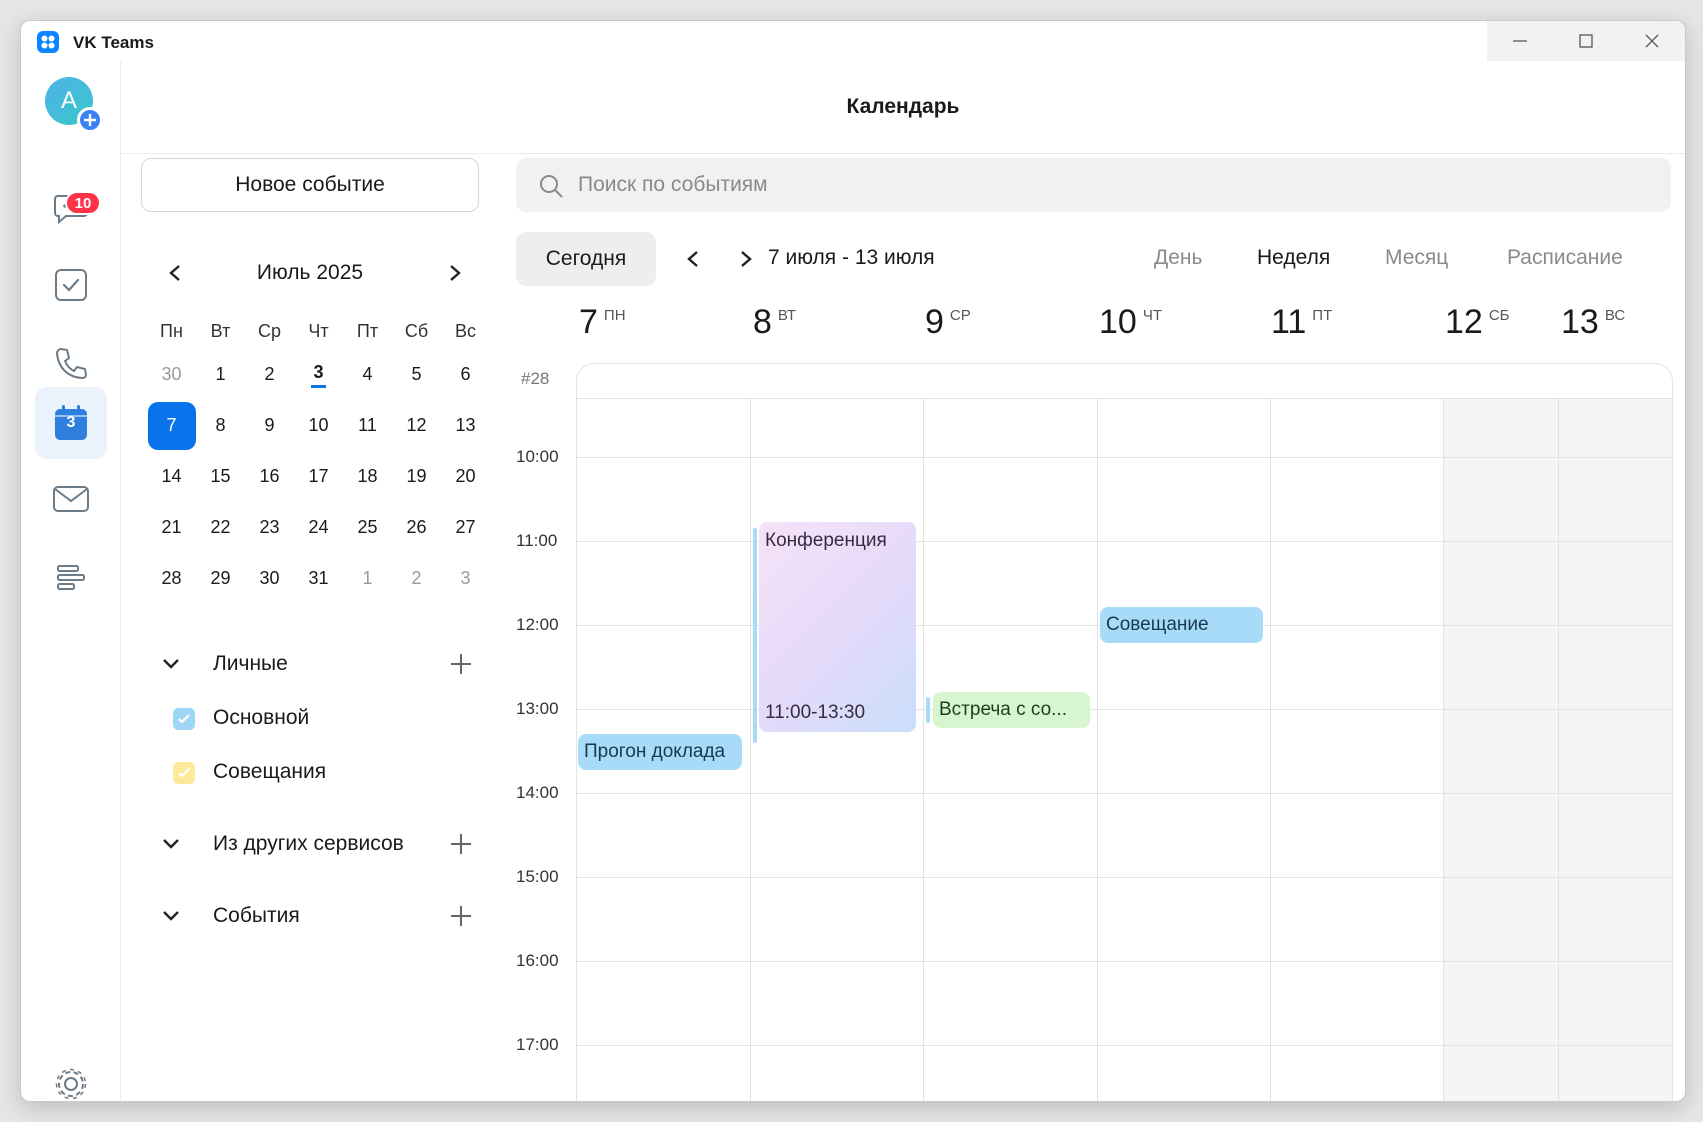 This screenshot has width=1703, height=1122. I want to click on calendar-item-meetings: Совещания, so click(297, 772).